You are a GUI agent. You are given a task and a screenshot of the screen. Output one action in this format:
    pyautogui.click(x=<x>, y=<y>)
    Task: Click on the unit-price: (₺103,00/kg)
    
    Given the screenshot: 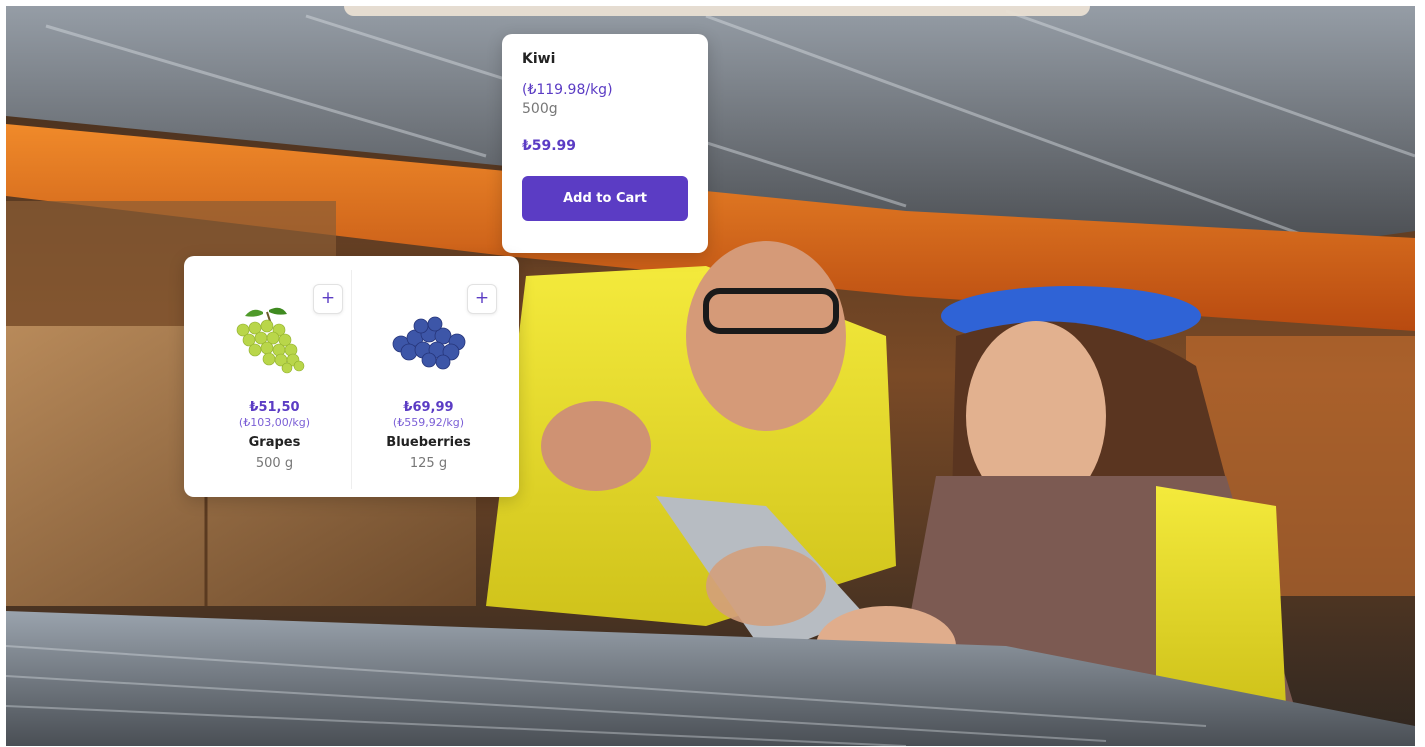 What is the action you would take?
    pyautogui.click(x=274, y=422)
    